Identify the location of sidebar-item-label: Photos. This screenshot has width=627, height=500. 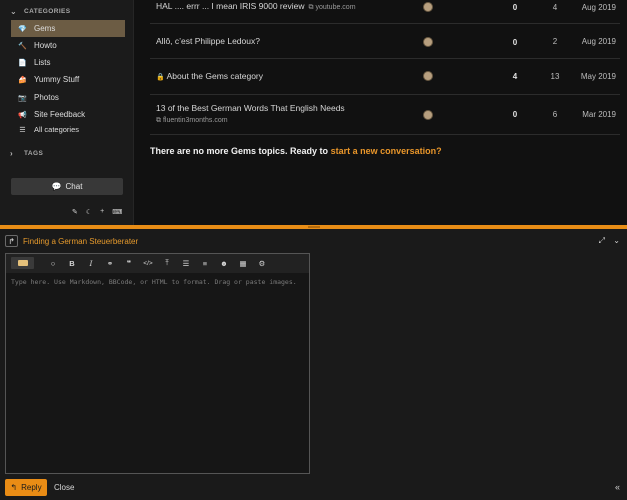
(46, 97).